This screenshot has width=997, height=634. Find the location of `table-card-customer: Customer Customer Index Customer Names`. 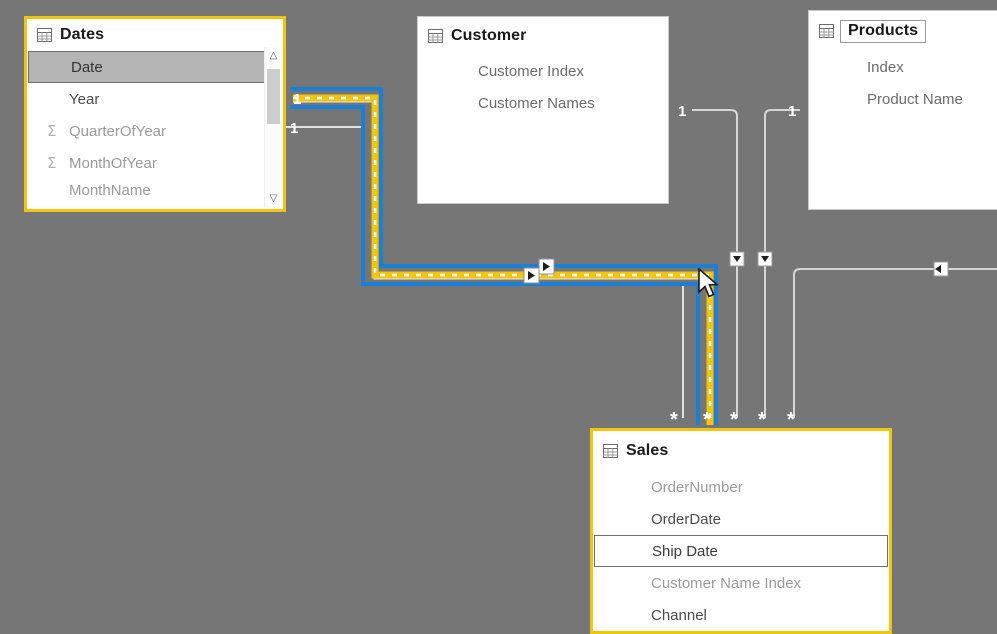

table-card-customer: Customer Customer Index Customer Names is located at coordinates (543, 110).